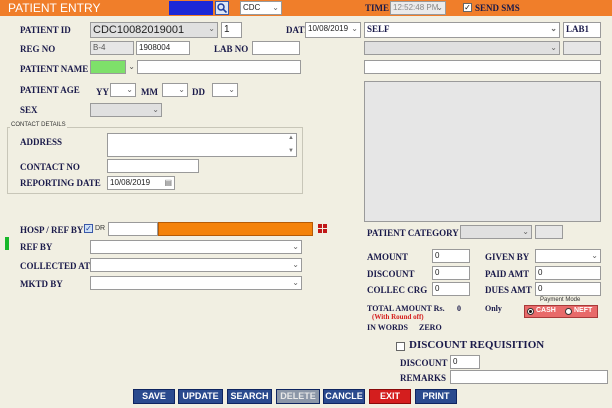 The height and width of the screenshot is (408, 612). What do you see at coordinates (235, 229) in the screenshot?
I see `hosp-name-field` at bounding box center [235, 229].